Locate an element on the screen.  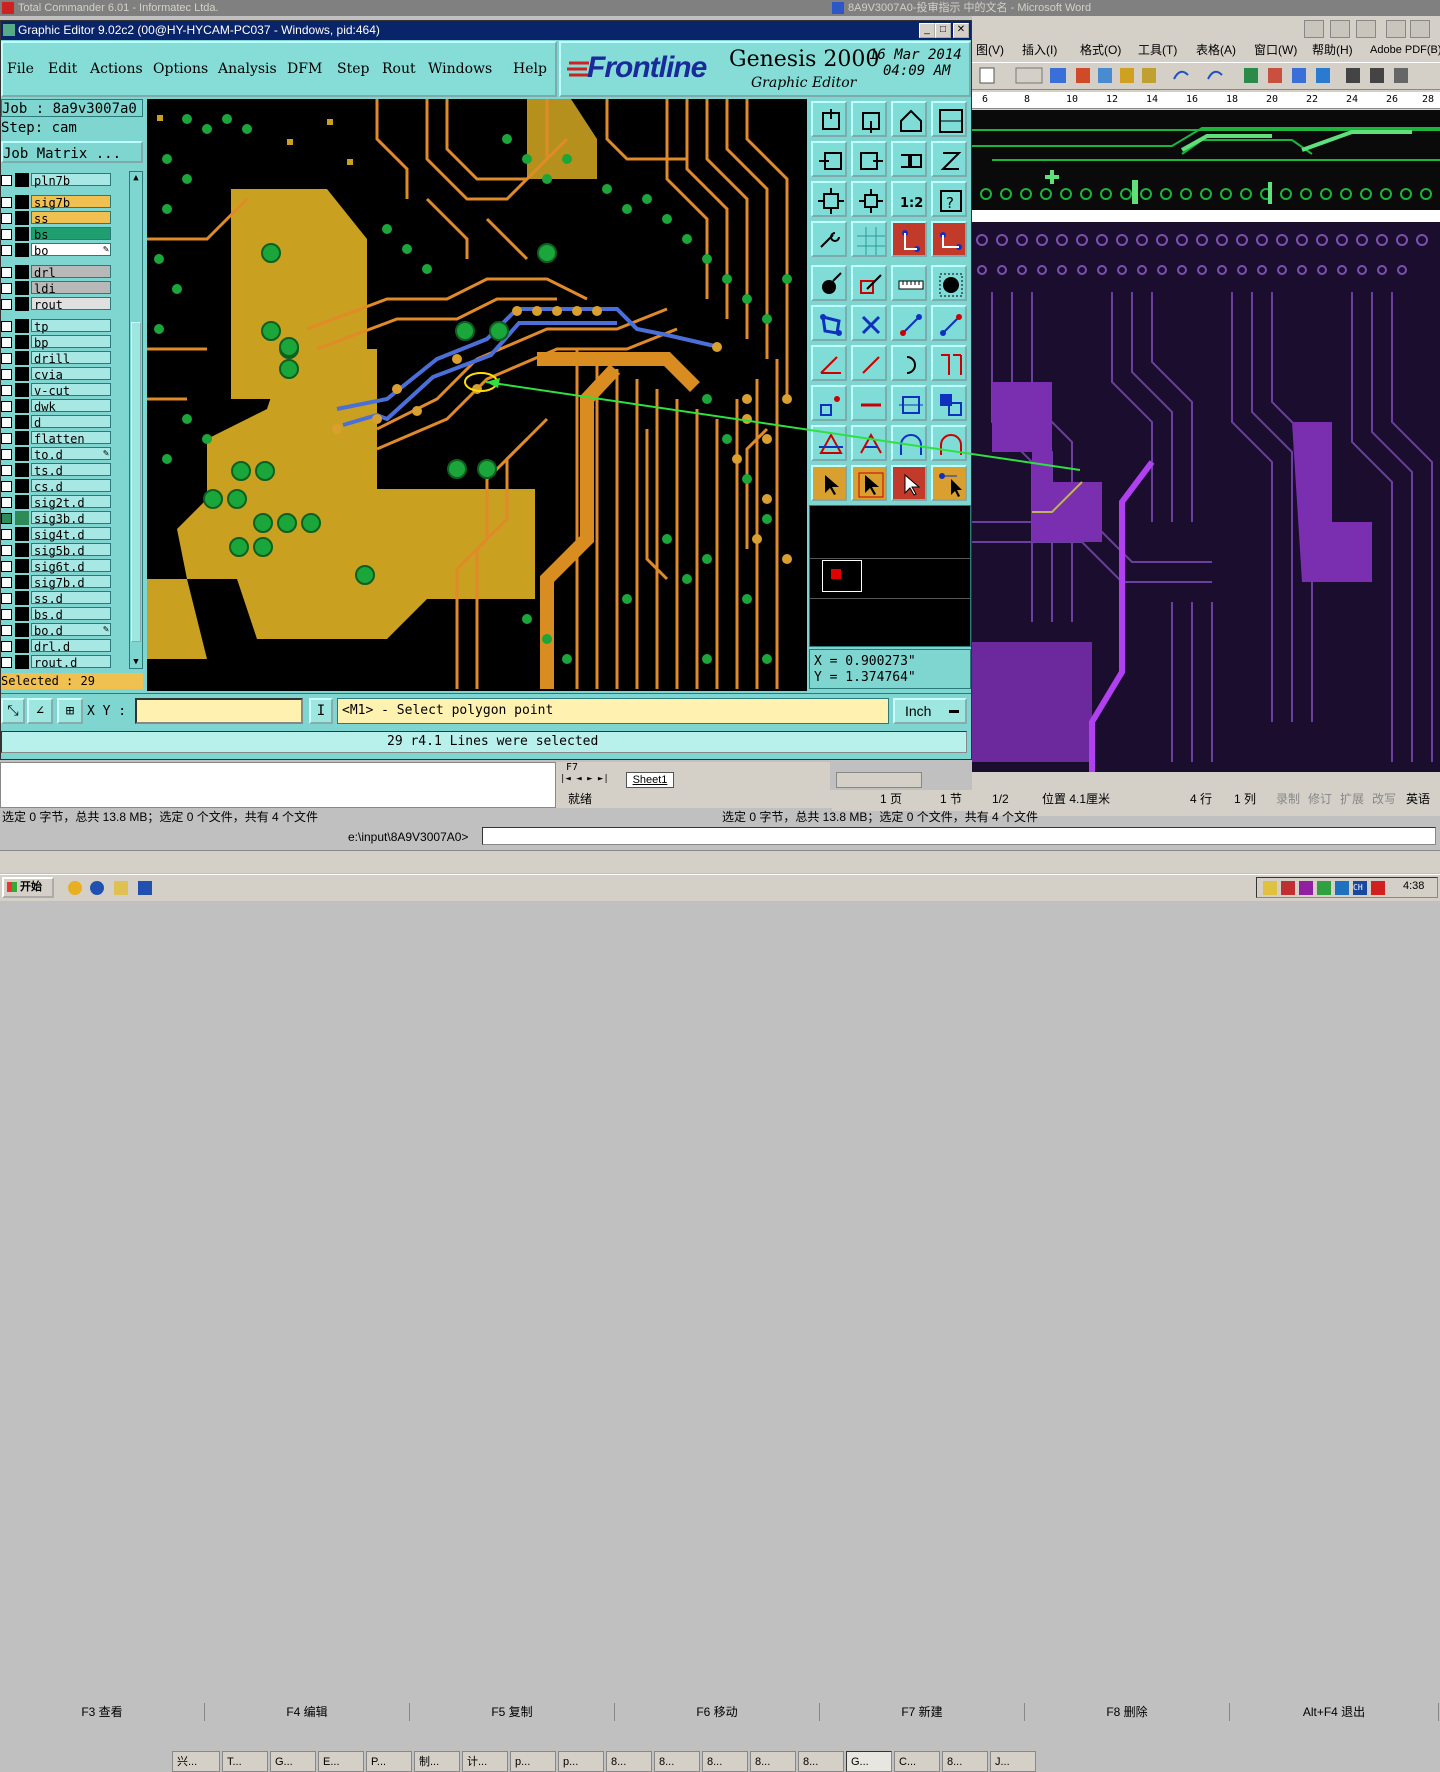
layer-row: sig4t.d is located at coordinates (57, 534).